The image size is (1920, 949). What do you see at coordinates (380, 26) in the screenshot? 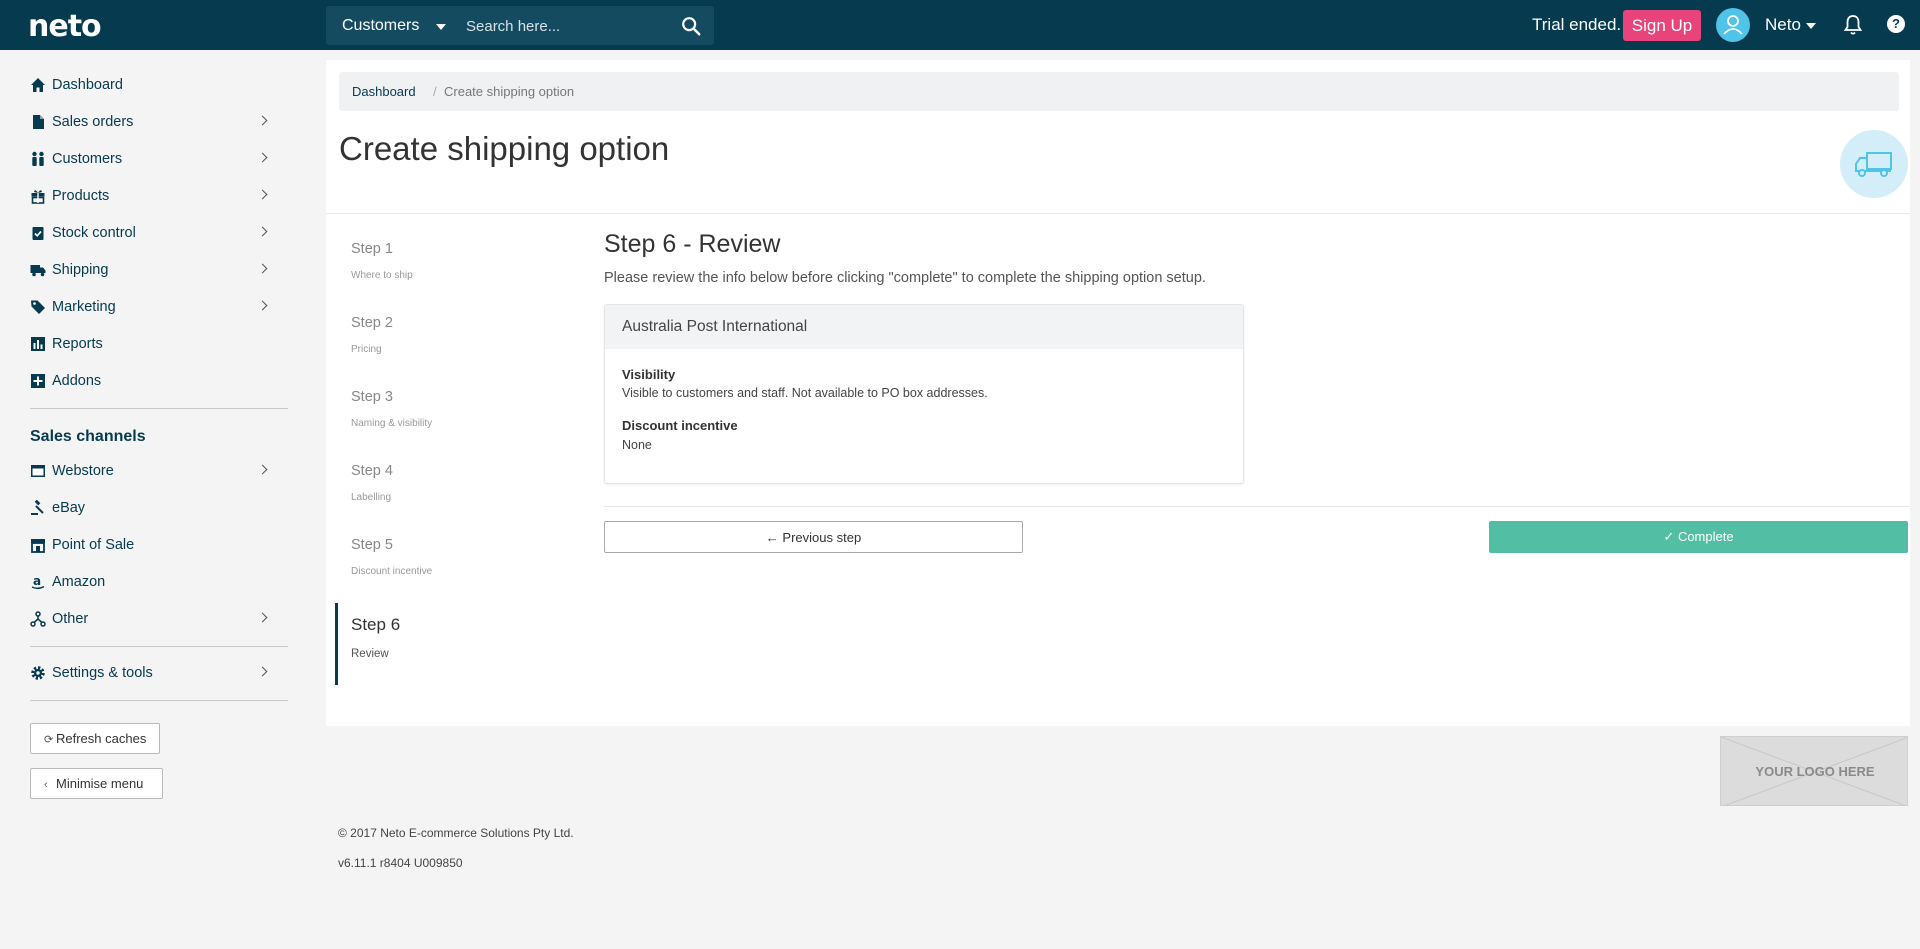
I see `search-scope-dropdown: Customers` at bounding box center [380, 26].